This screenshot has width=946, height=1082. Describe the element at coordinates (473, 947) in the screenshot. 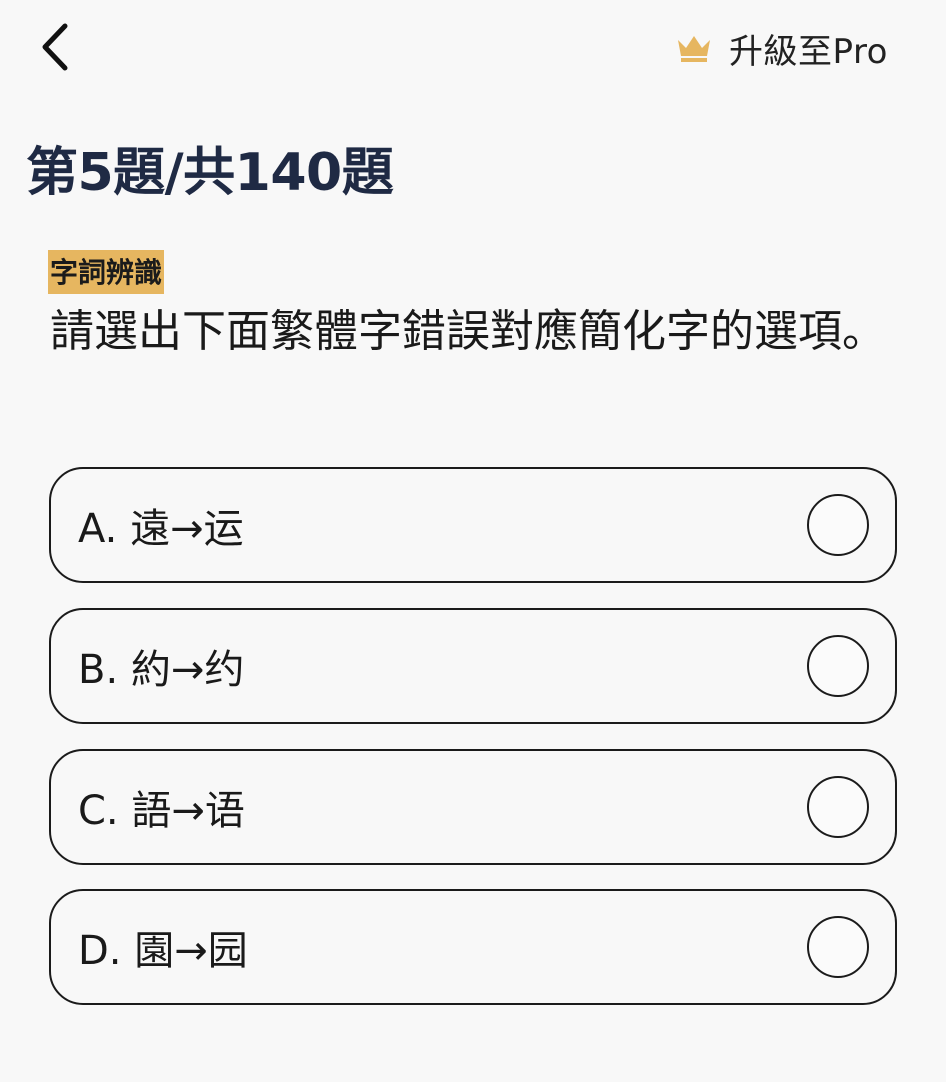

I see `option-d: D. 園→园` at that location.